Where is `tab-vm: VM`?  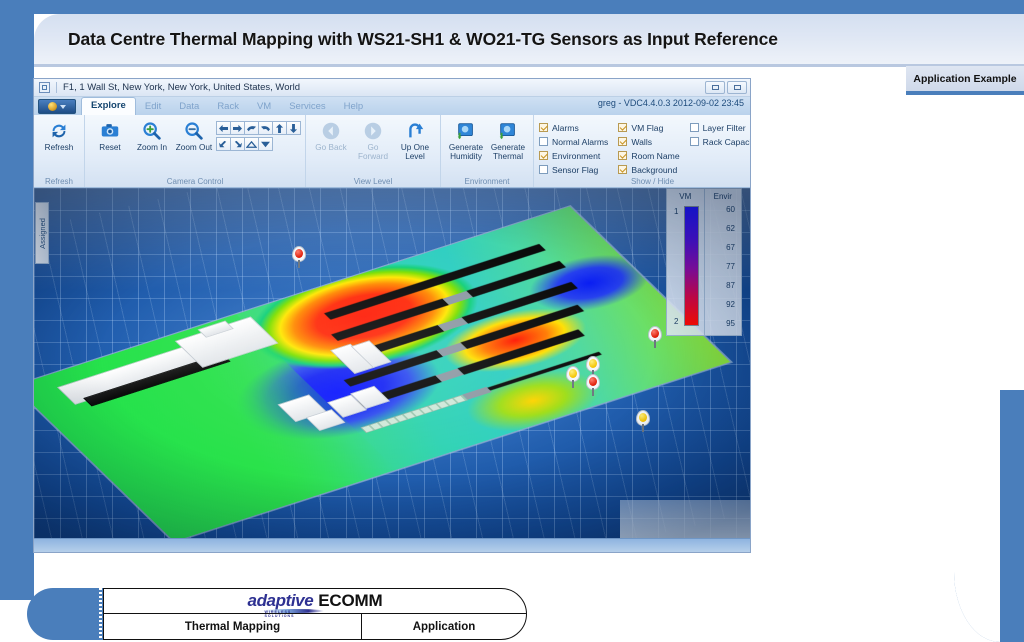
tab-vm: VM is located at coordinates (264, 106).